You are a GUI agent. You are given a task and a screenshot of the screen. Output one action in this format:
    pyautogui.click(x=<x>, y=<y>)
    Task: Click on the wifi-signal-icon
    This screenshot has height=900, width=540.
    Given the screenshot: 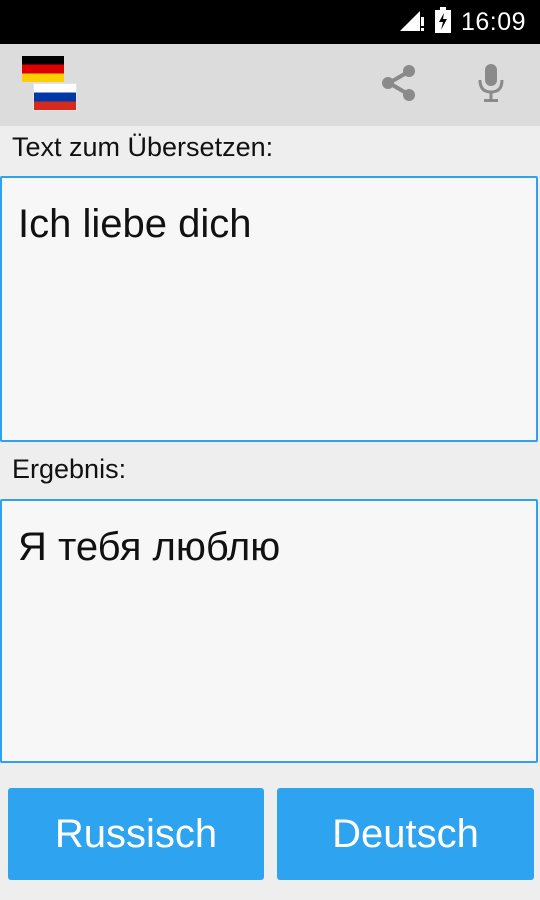 What is the action you would take?
    pyautogui.click(x=412, y=22)
    